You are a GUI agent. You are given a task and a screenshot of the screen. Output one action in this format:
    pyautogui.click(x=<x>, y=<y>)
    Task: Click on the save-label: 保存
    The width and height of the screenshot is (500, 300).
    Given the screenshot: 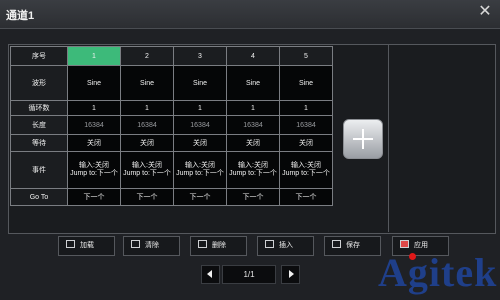 What is the action you would take?
    pyautogui.click(x=353, y=245)
    